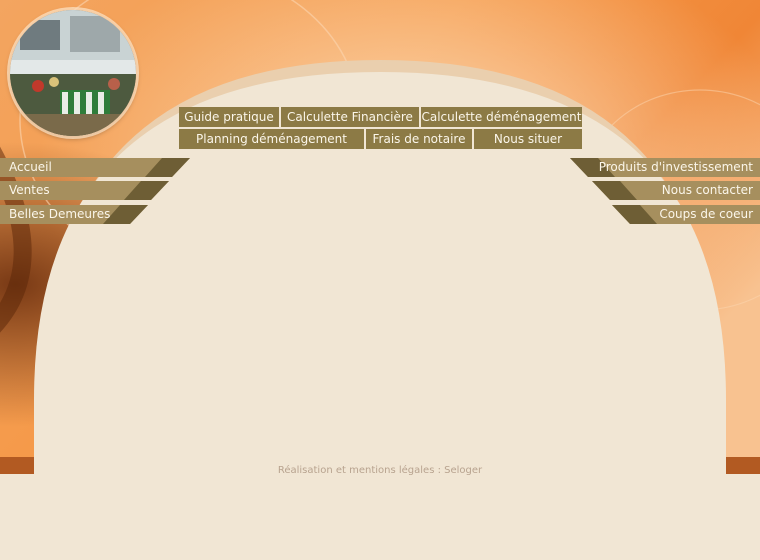 Image resolution: width=760 pixels, height=560 pixels. What do you see at coordinates (229, 117) in the screenshot?
I see `guide-pratique-button: Guide pratique` at bounding box center [229, 117].